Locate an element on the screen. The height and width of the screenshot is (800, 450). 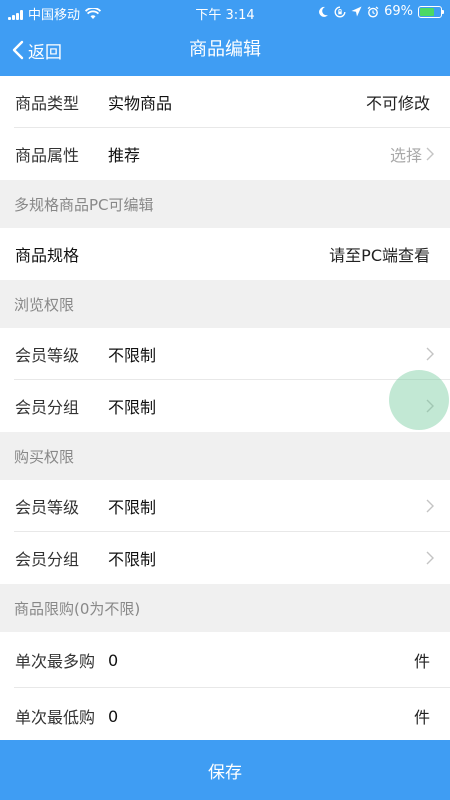
browse-level-label: 会员等级 is located at coordinates (47, 355).